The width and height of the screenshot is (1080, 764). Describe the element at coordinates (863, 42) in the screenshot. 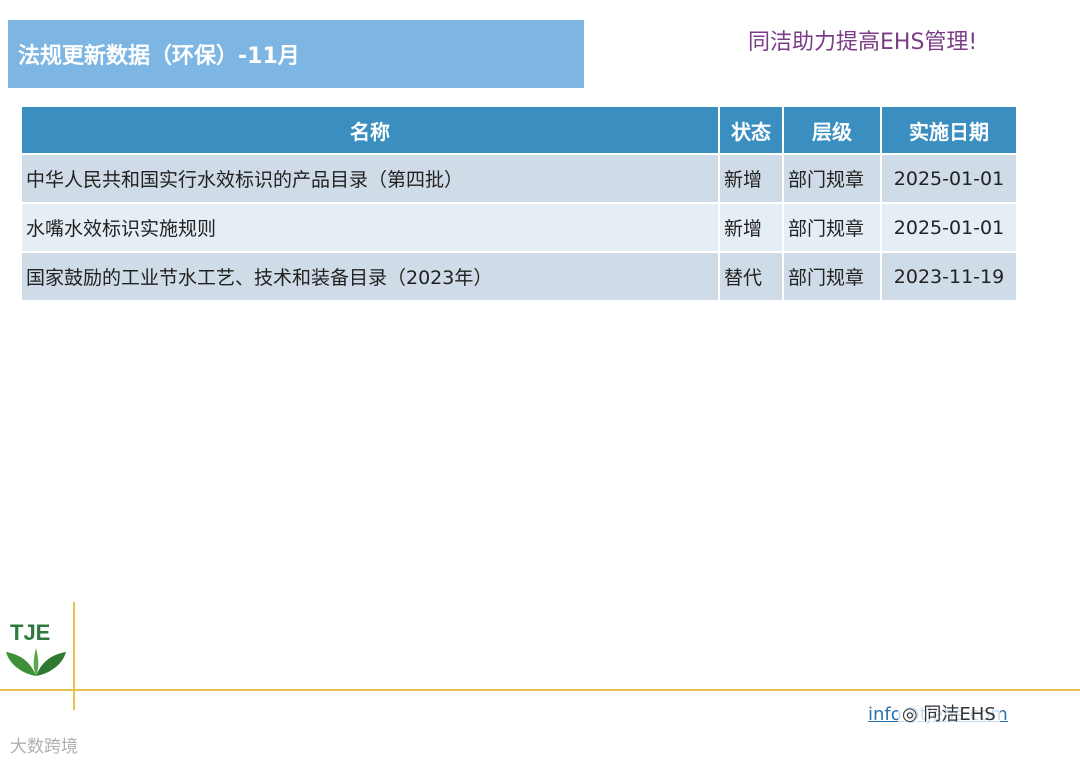

I see `slogan-text: 同洁助力提高EHS管理!` at that location.